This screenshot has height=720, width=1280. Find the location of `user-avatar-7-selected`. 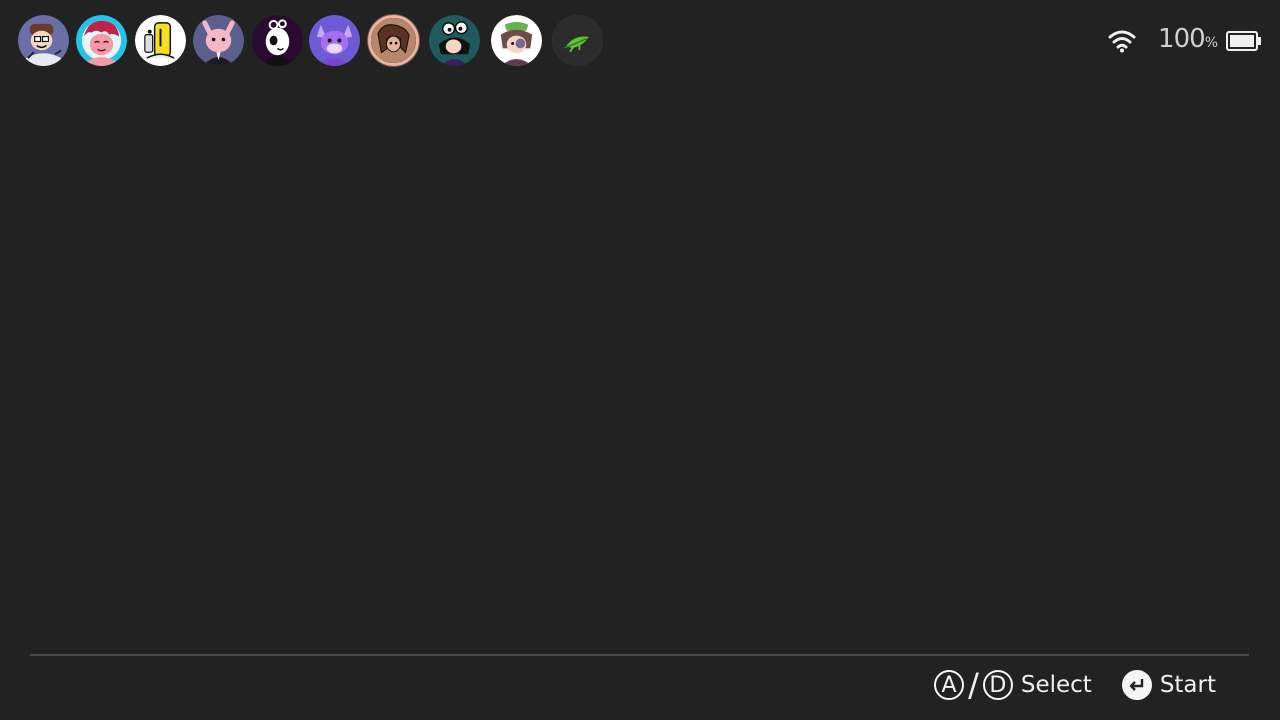

user-avatar-7-selected is located at coordinates (393, 40).